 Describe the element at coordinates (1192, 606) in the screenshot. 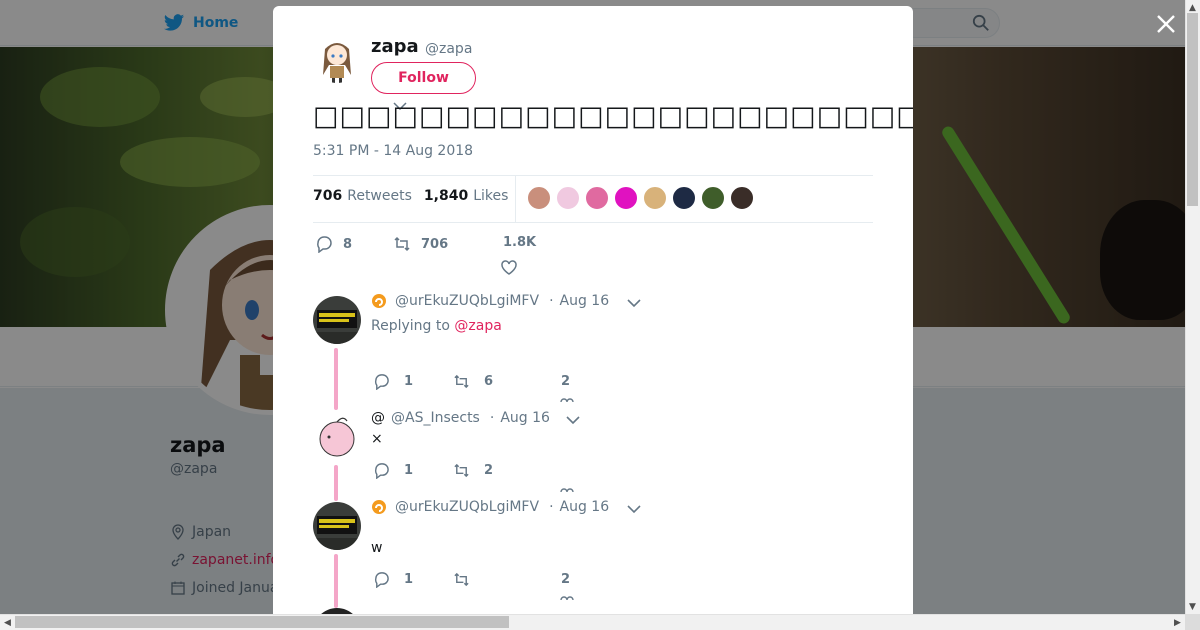

I see `scroll-down-arrow-icon: ▼` at that location.